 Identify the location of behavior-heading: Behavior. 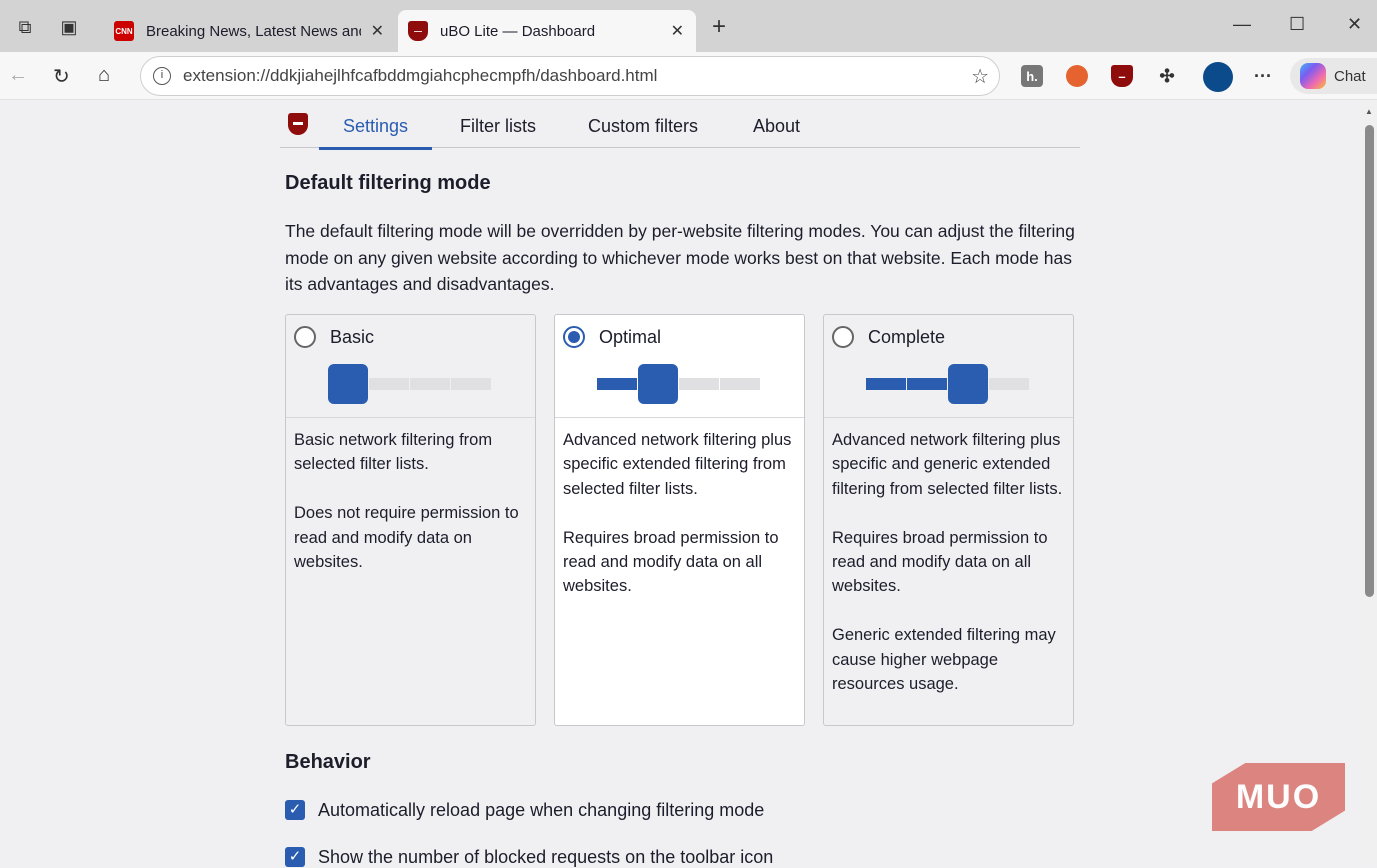
(328, 762).